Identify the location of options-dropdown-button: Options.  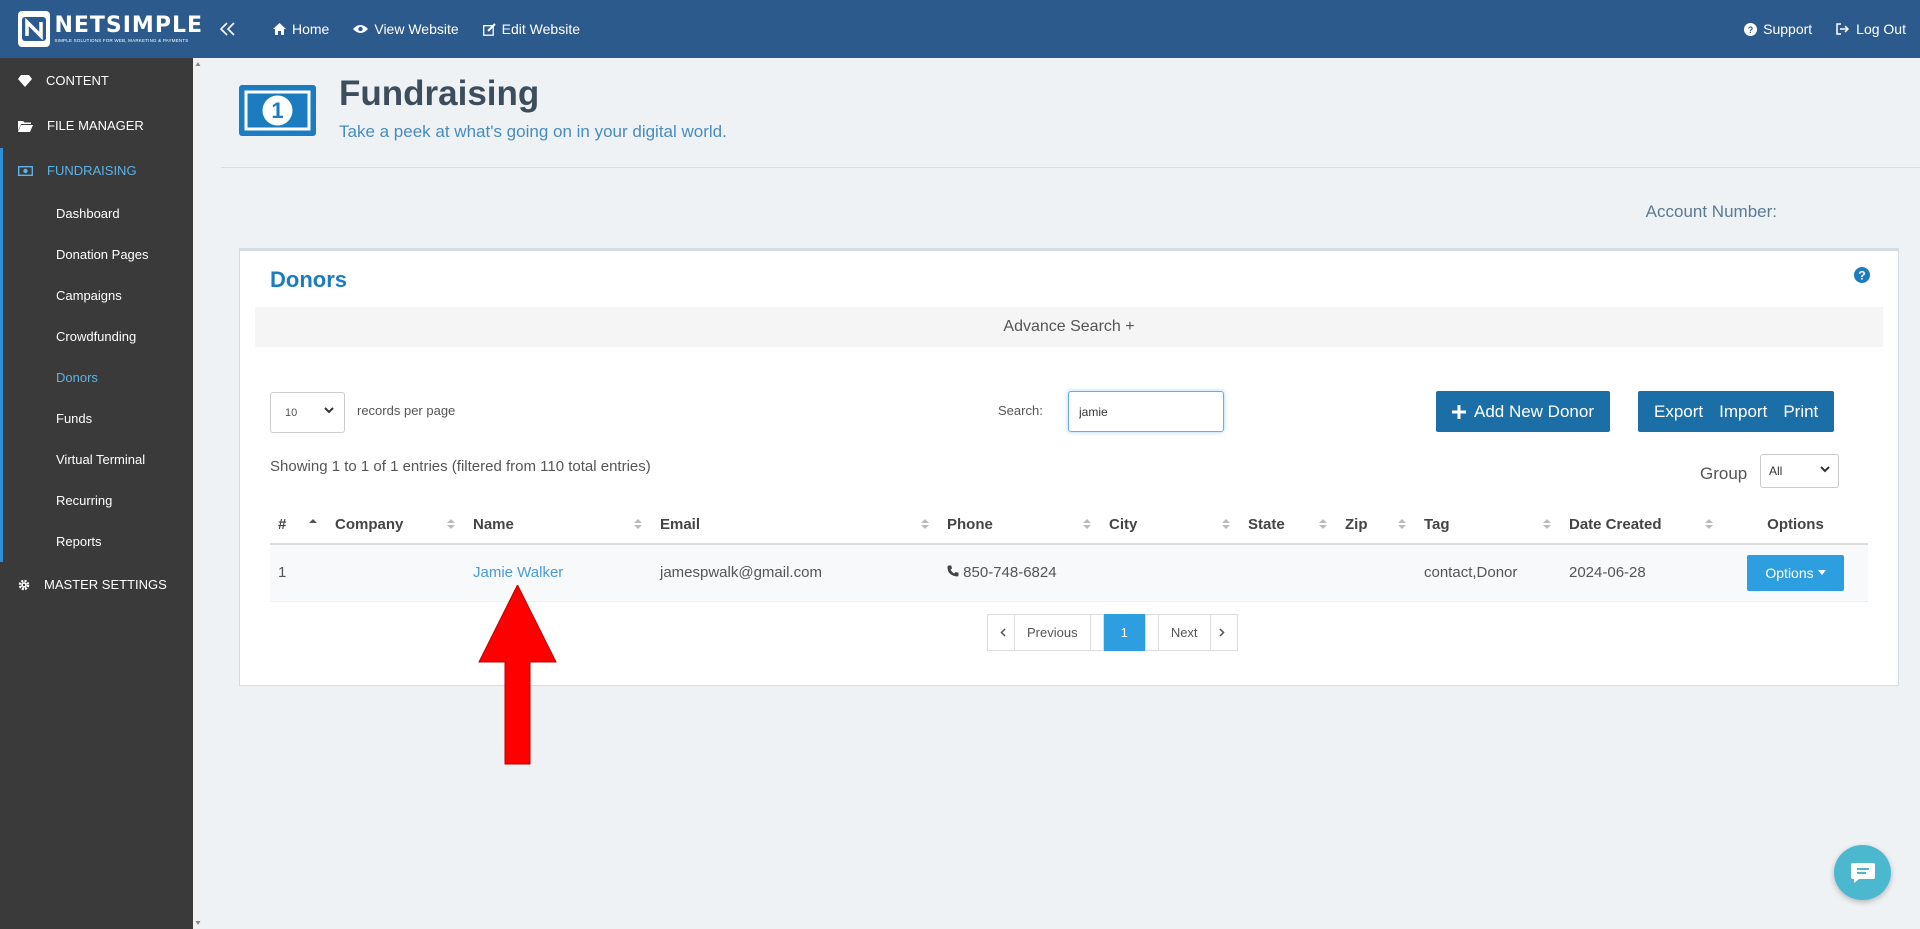
(1795, 572).